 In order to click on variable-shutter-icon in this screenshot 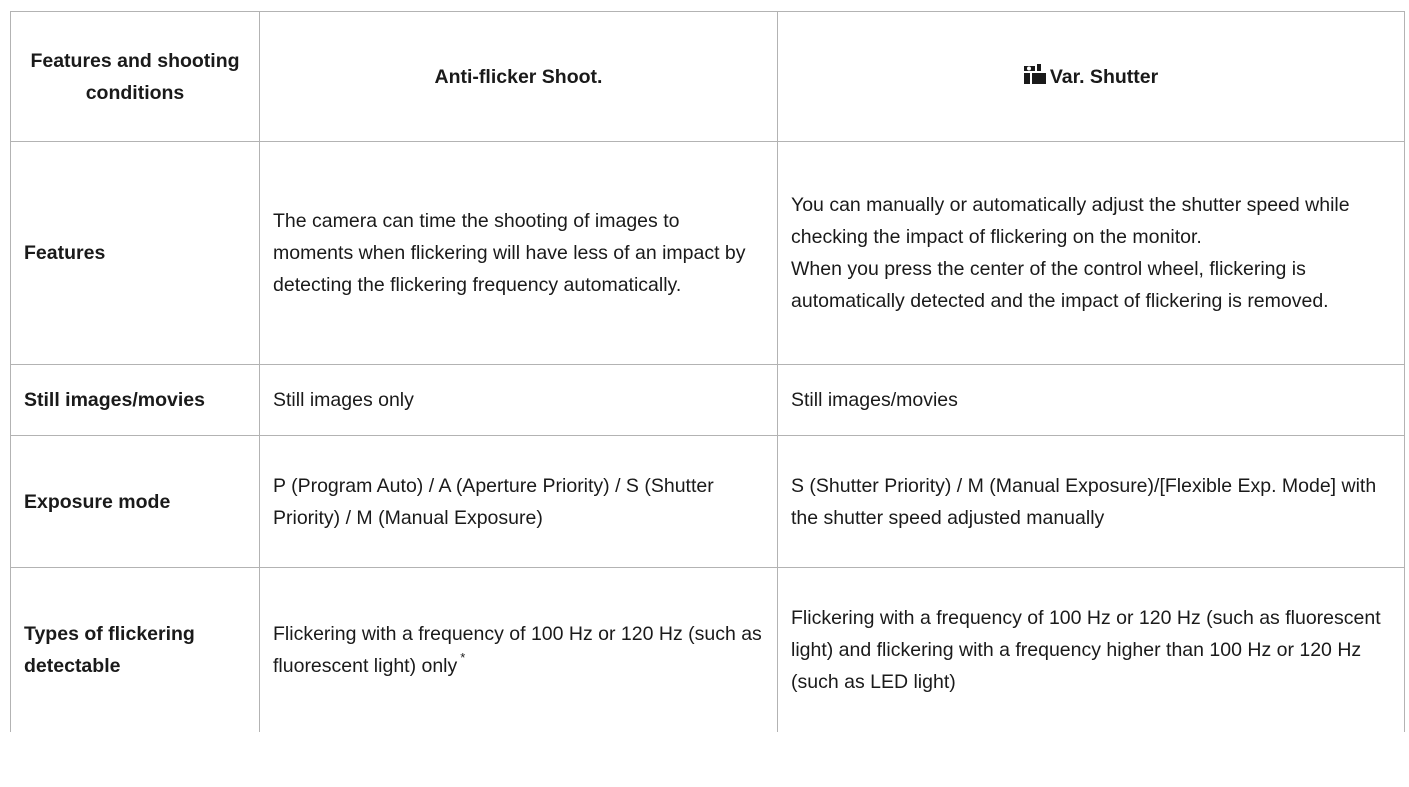, I will do `click(1034, 73)`.